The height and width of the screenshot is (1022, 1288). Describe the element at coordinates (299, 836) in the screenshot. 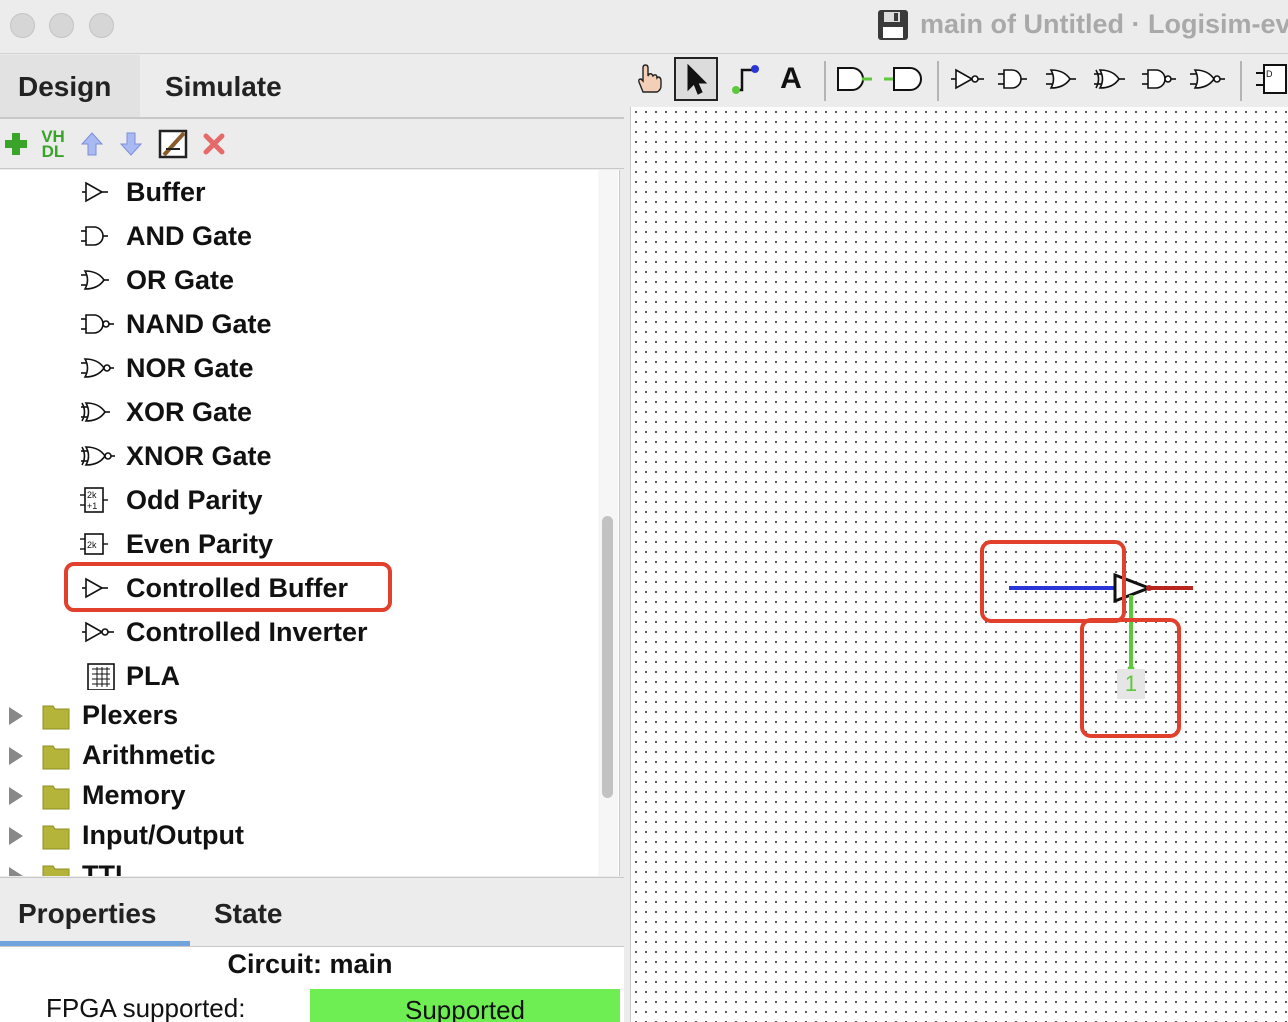

I see `tree-folder-input-output: Input/Output` at that location.